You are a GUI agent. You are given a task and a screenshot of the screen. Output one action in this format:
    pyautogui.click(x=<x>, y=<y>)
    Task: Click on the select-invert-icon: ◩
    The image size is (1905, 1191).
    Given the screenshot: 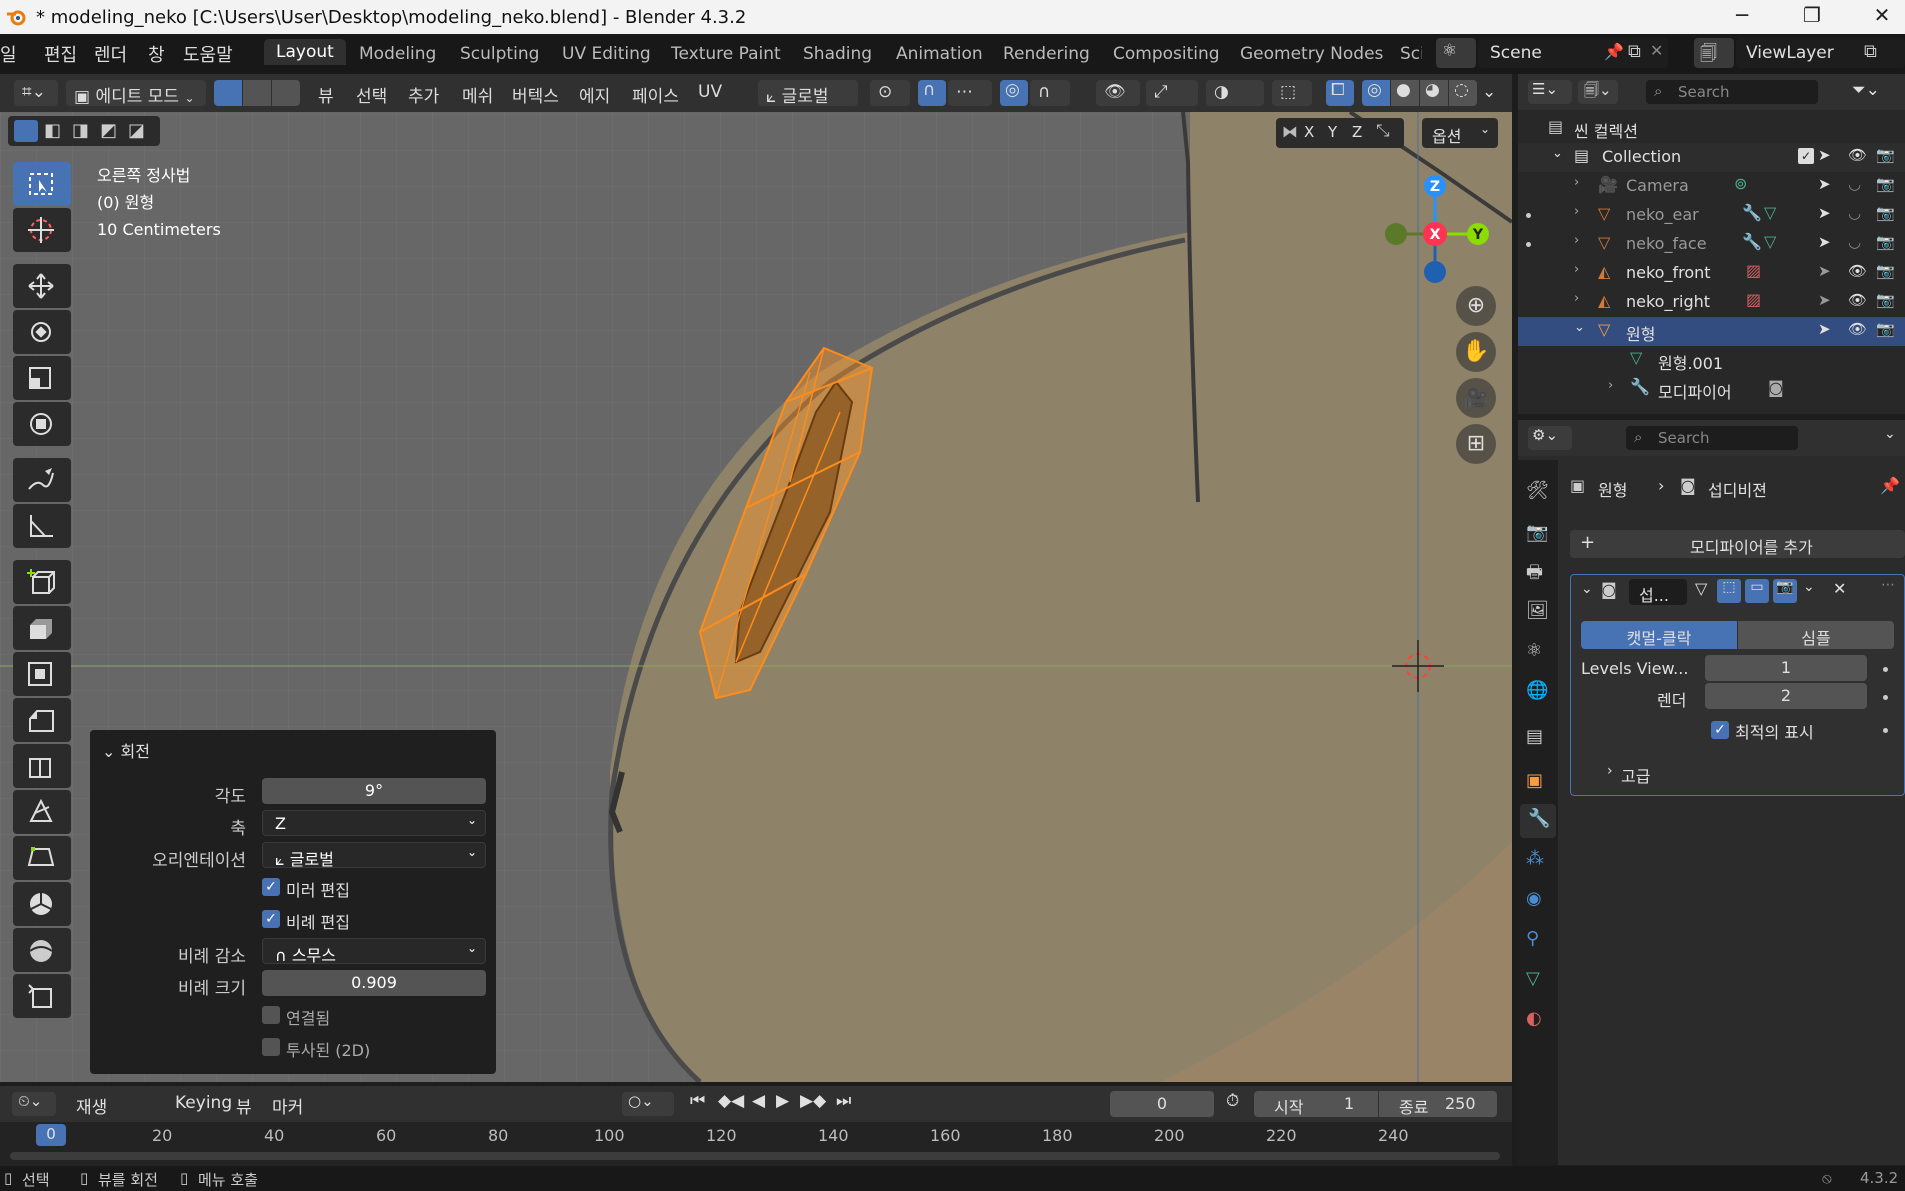 What is the action you would take?
    pyautogui.click(x=108, y=130)
    